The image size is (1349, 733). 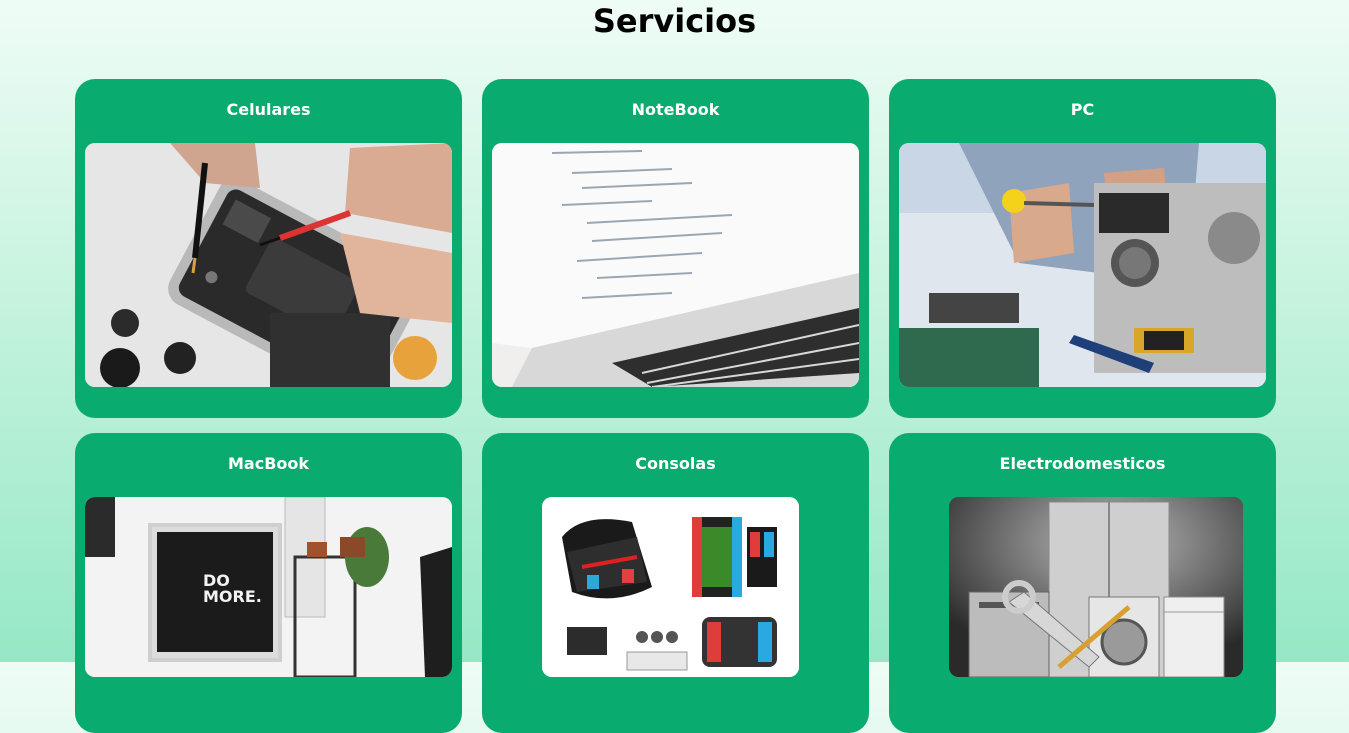 I want to click on page-title: Servicios, so click(x=674, y=21).